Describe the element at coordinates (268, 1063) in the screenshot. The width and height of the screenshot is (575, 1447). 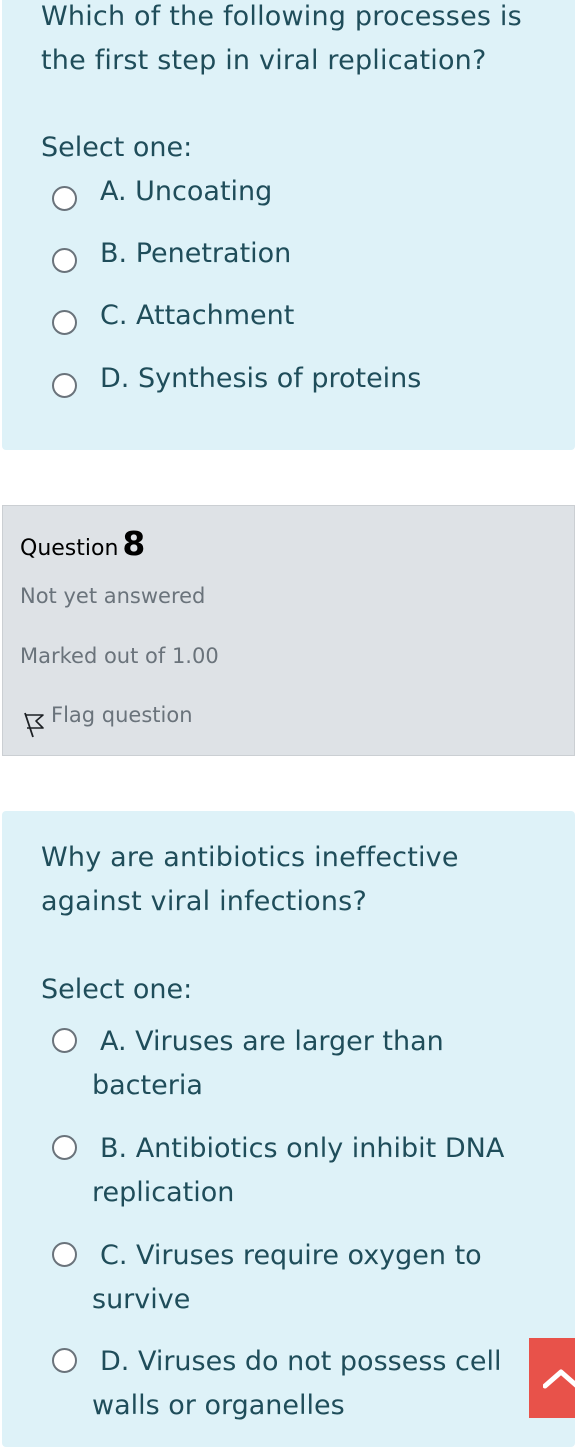
I see `answer-option-label: A. Viruses are larger than bacteria` at that location.